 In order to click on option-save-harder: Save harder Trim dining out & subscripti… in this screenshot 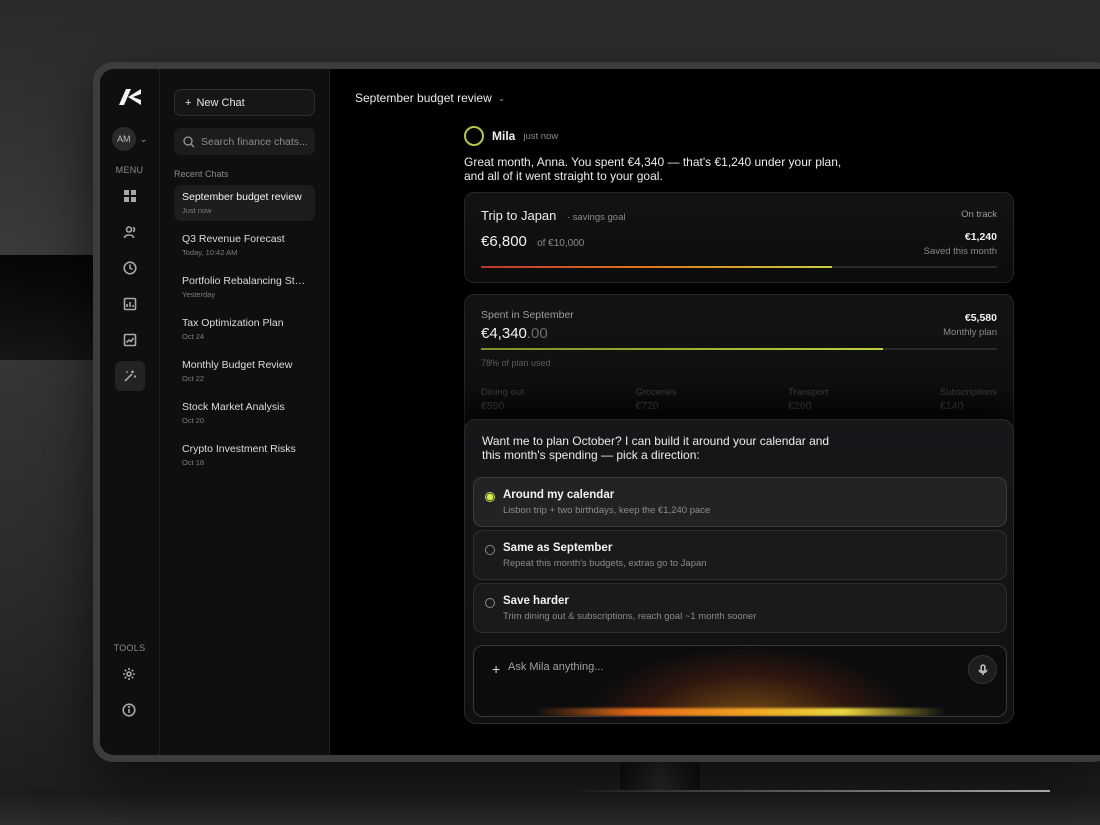, I will do `click(740, 608)`.